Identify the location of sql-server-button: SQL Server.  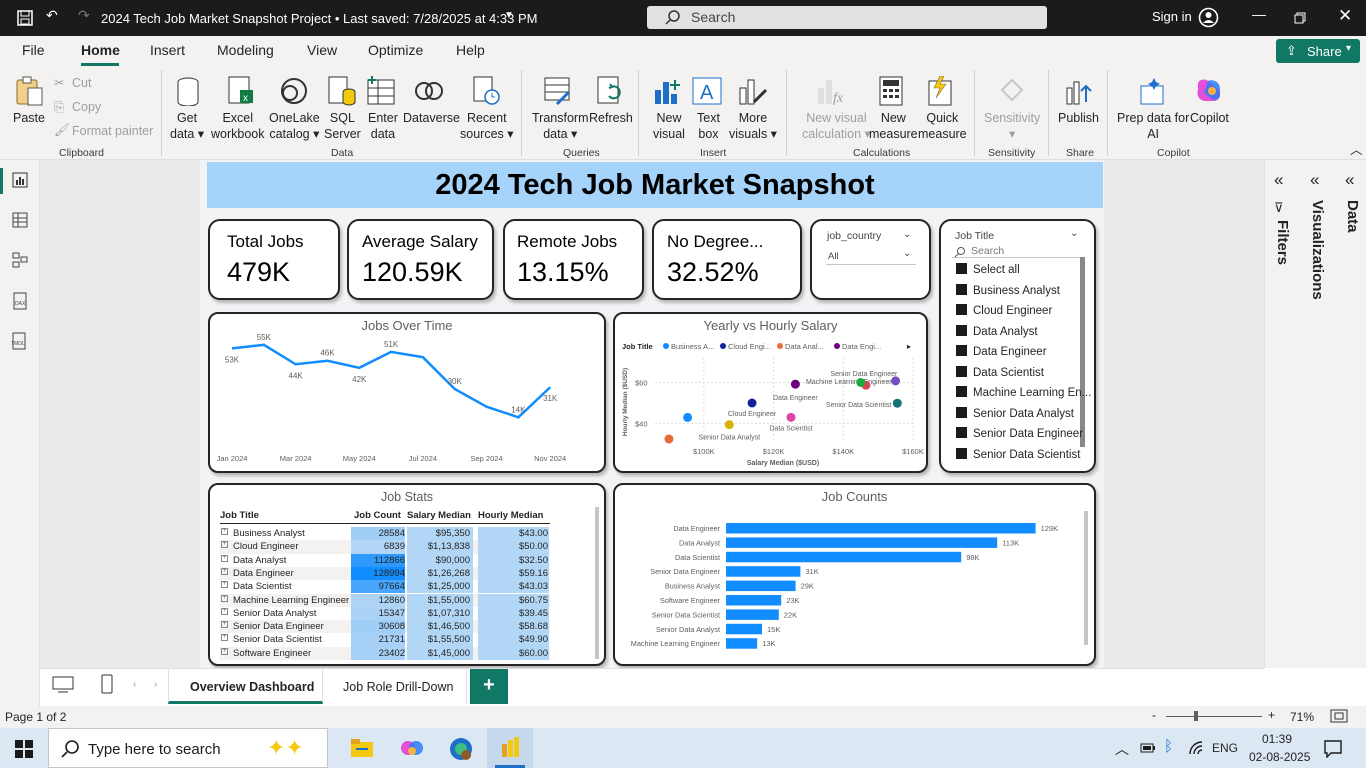
(342, 126).